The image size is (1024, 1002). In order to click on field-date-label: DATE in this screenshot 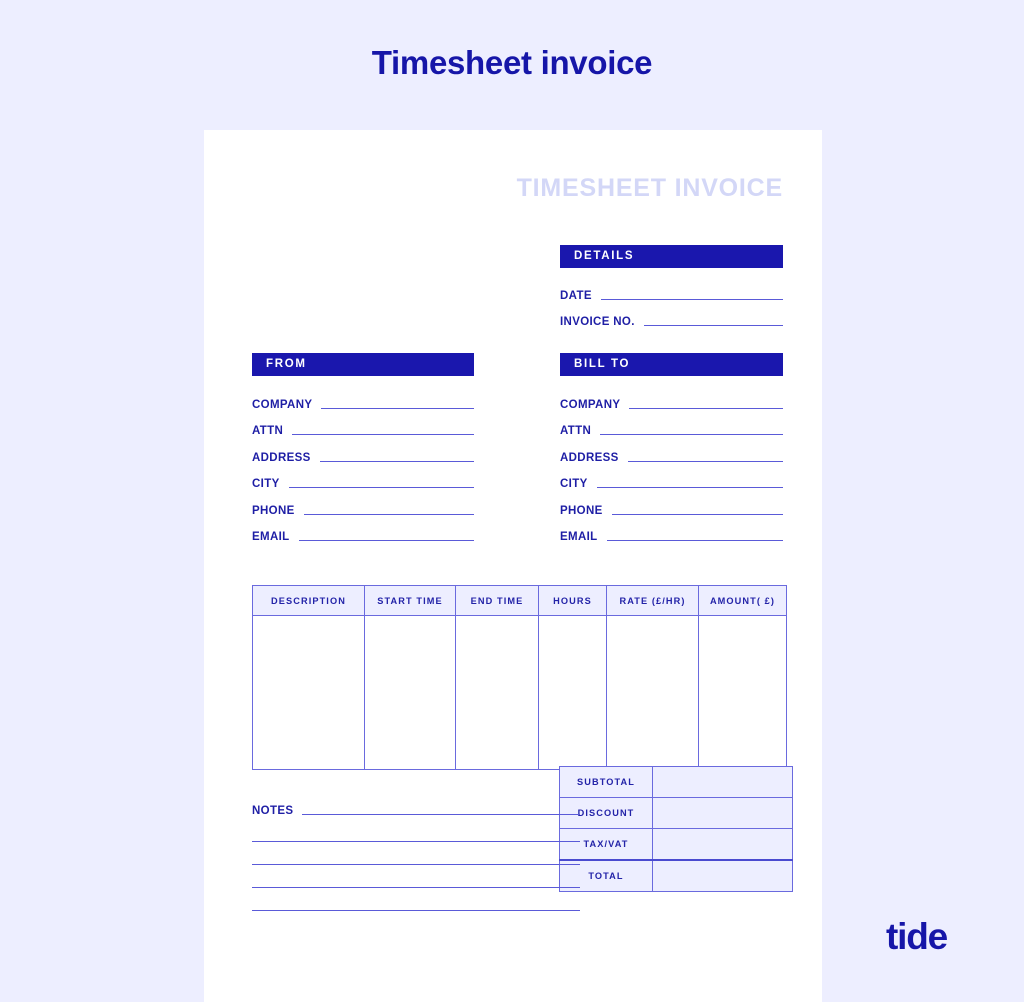, I will do `click(576, 295)`.